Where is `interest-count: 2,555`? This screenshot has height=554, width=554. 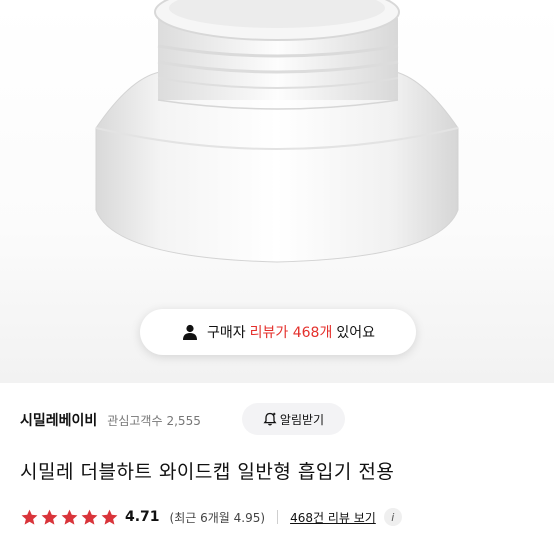 interest-count: 2,555 is located at coordinates (183, 421).